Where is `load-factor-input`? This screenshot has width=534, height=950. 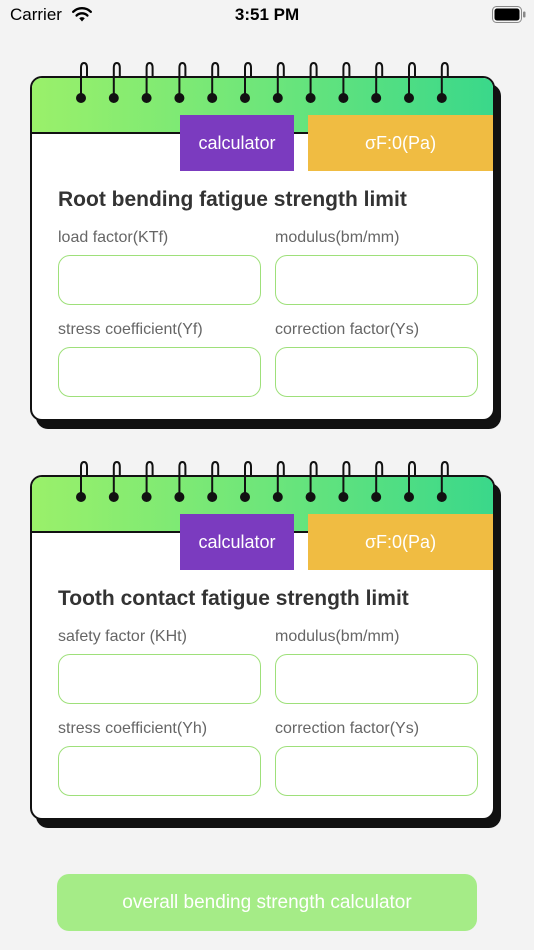 load-factor-input is located at coordinates (159, 280).